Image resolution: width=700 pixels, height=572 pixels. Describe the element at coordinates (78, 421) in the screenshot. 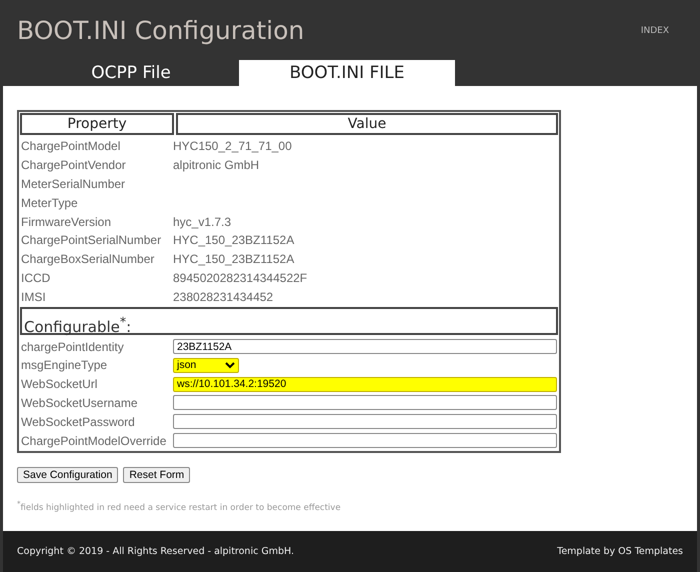

I see `field-label: WebSocketPassword` at that location.